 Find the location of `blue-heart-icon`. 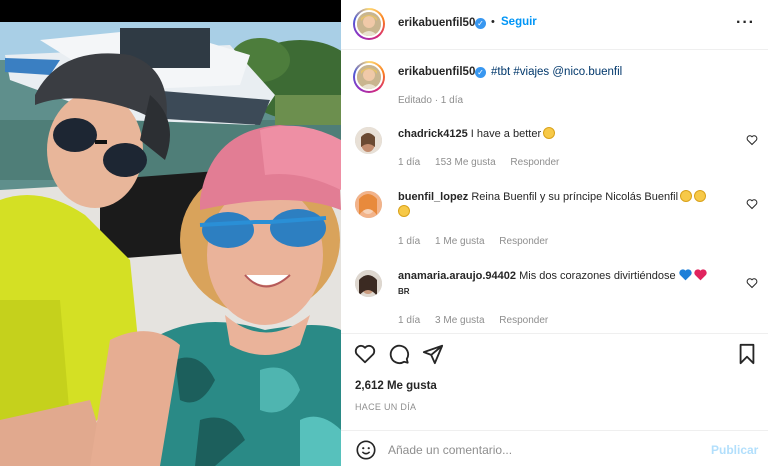

blue-heart-icon is located at coordinates (685, 275).